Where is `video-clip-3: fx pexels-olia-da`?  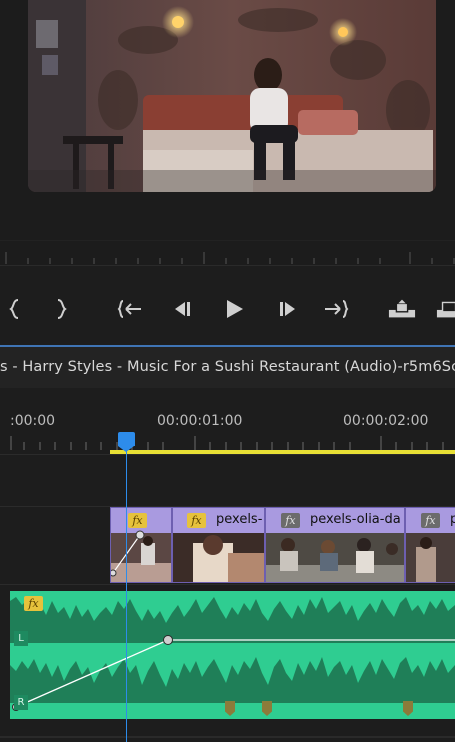
video-clip-3: fx pexels-olia-da is located at coordinates (335, 545).